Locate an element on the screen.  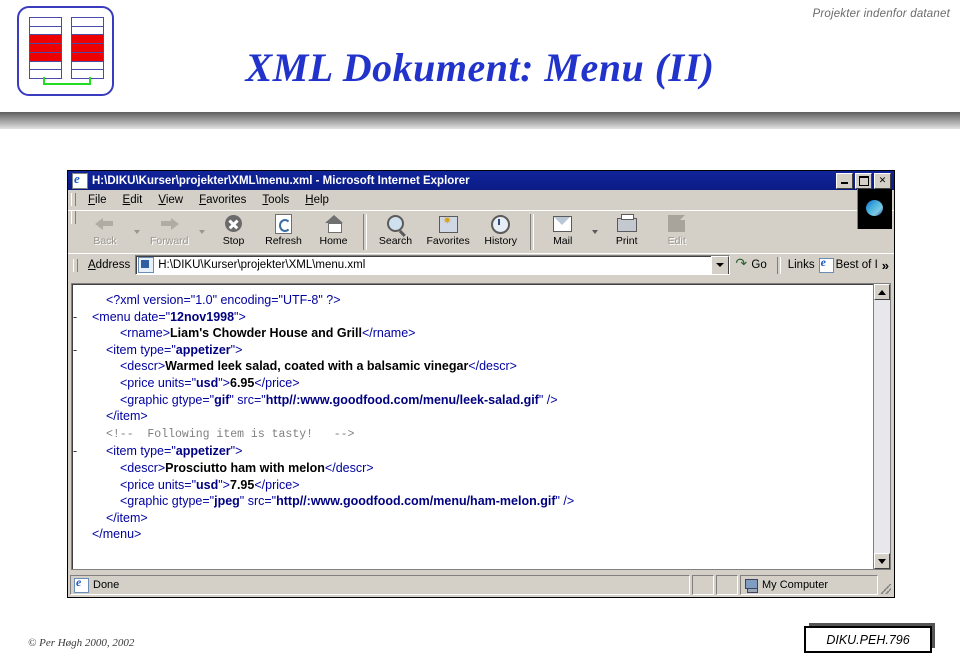
xml-token-txt: 6.95 is located at coordinates (242, 382).